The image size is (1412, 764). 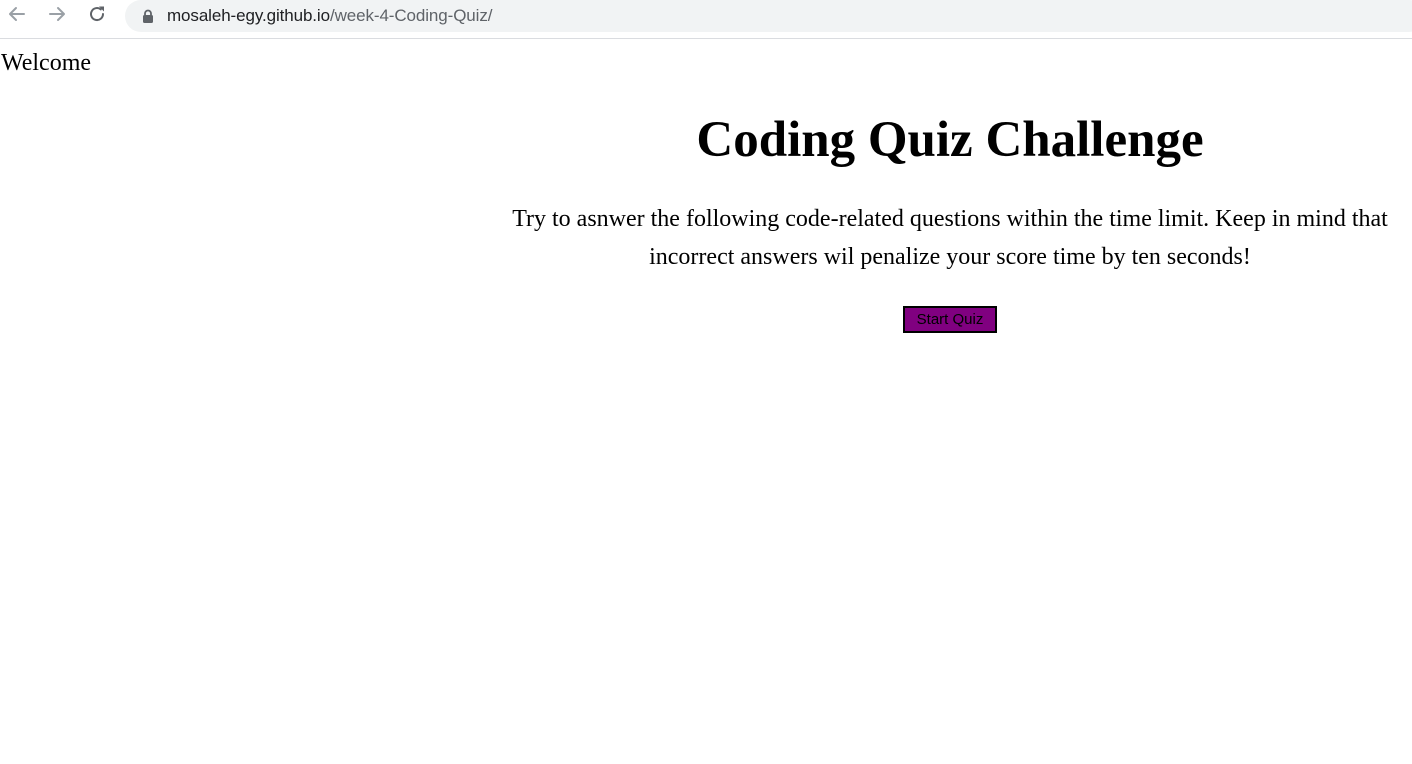 I want to click on lock-icon, so click(x=148, y=16).